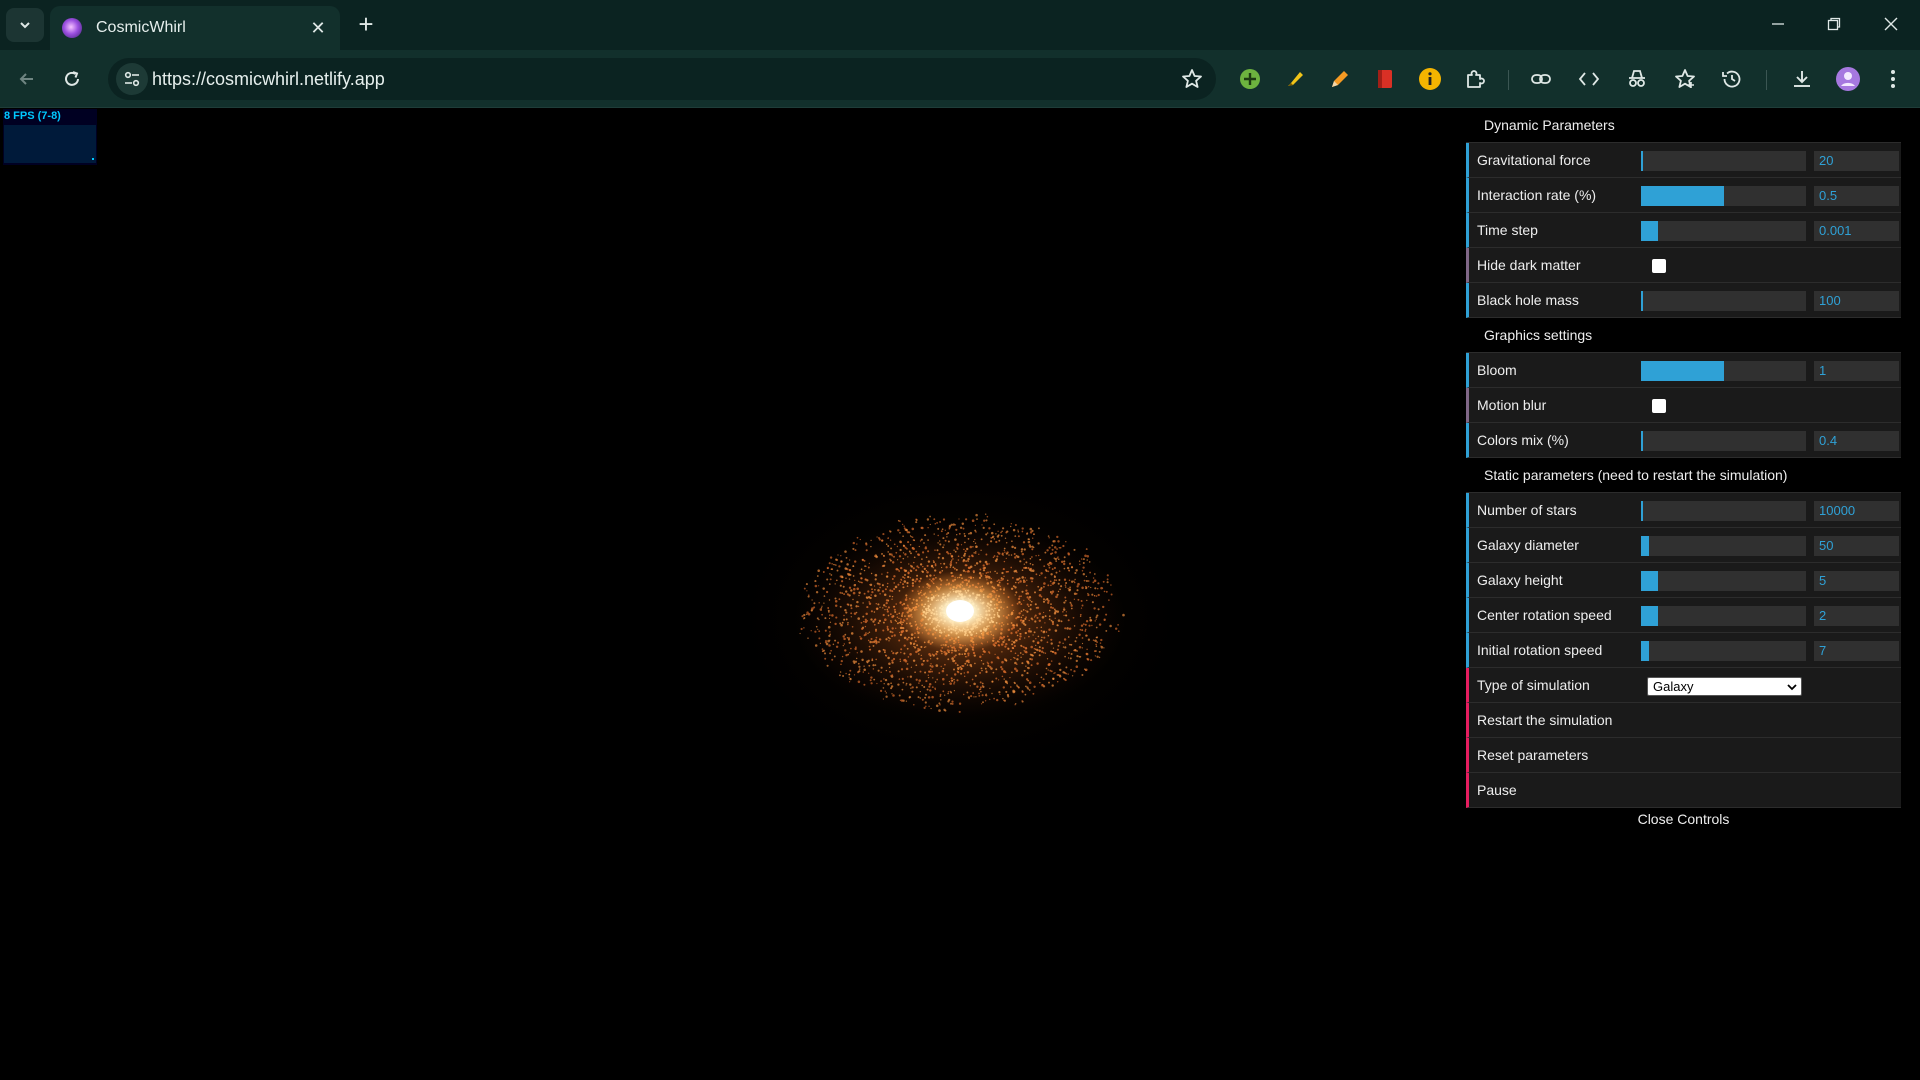 The image size is (1920, 1080). What do you see at coordinates (1295, 79) in the screenshot?
I see `highlighter-extension-icon` at bounding box center [1295, 79].